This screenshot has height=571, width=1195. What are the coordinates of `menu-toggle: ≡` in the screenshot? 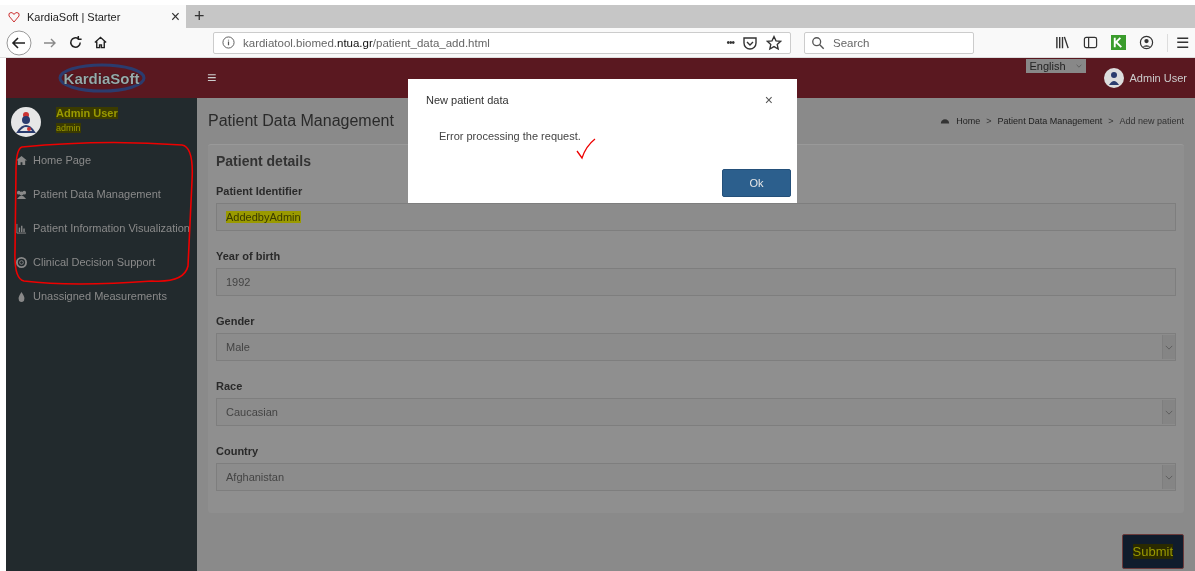 It's located at (212, 78).